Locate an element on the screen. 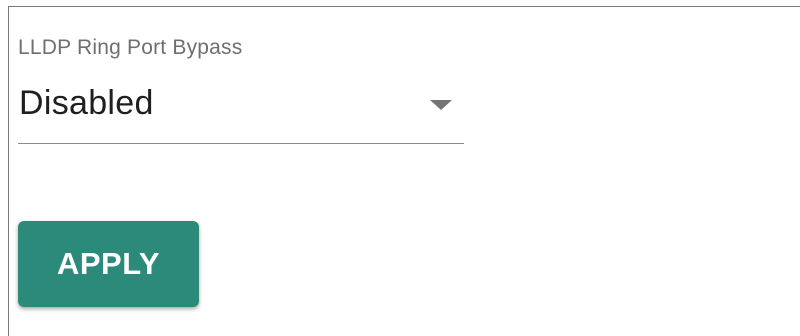  dropdown-arrow-icon is located at coordinates (441, 105).